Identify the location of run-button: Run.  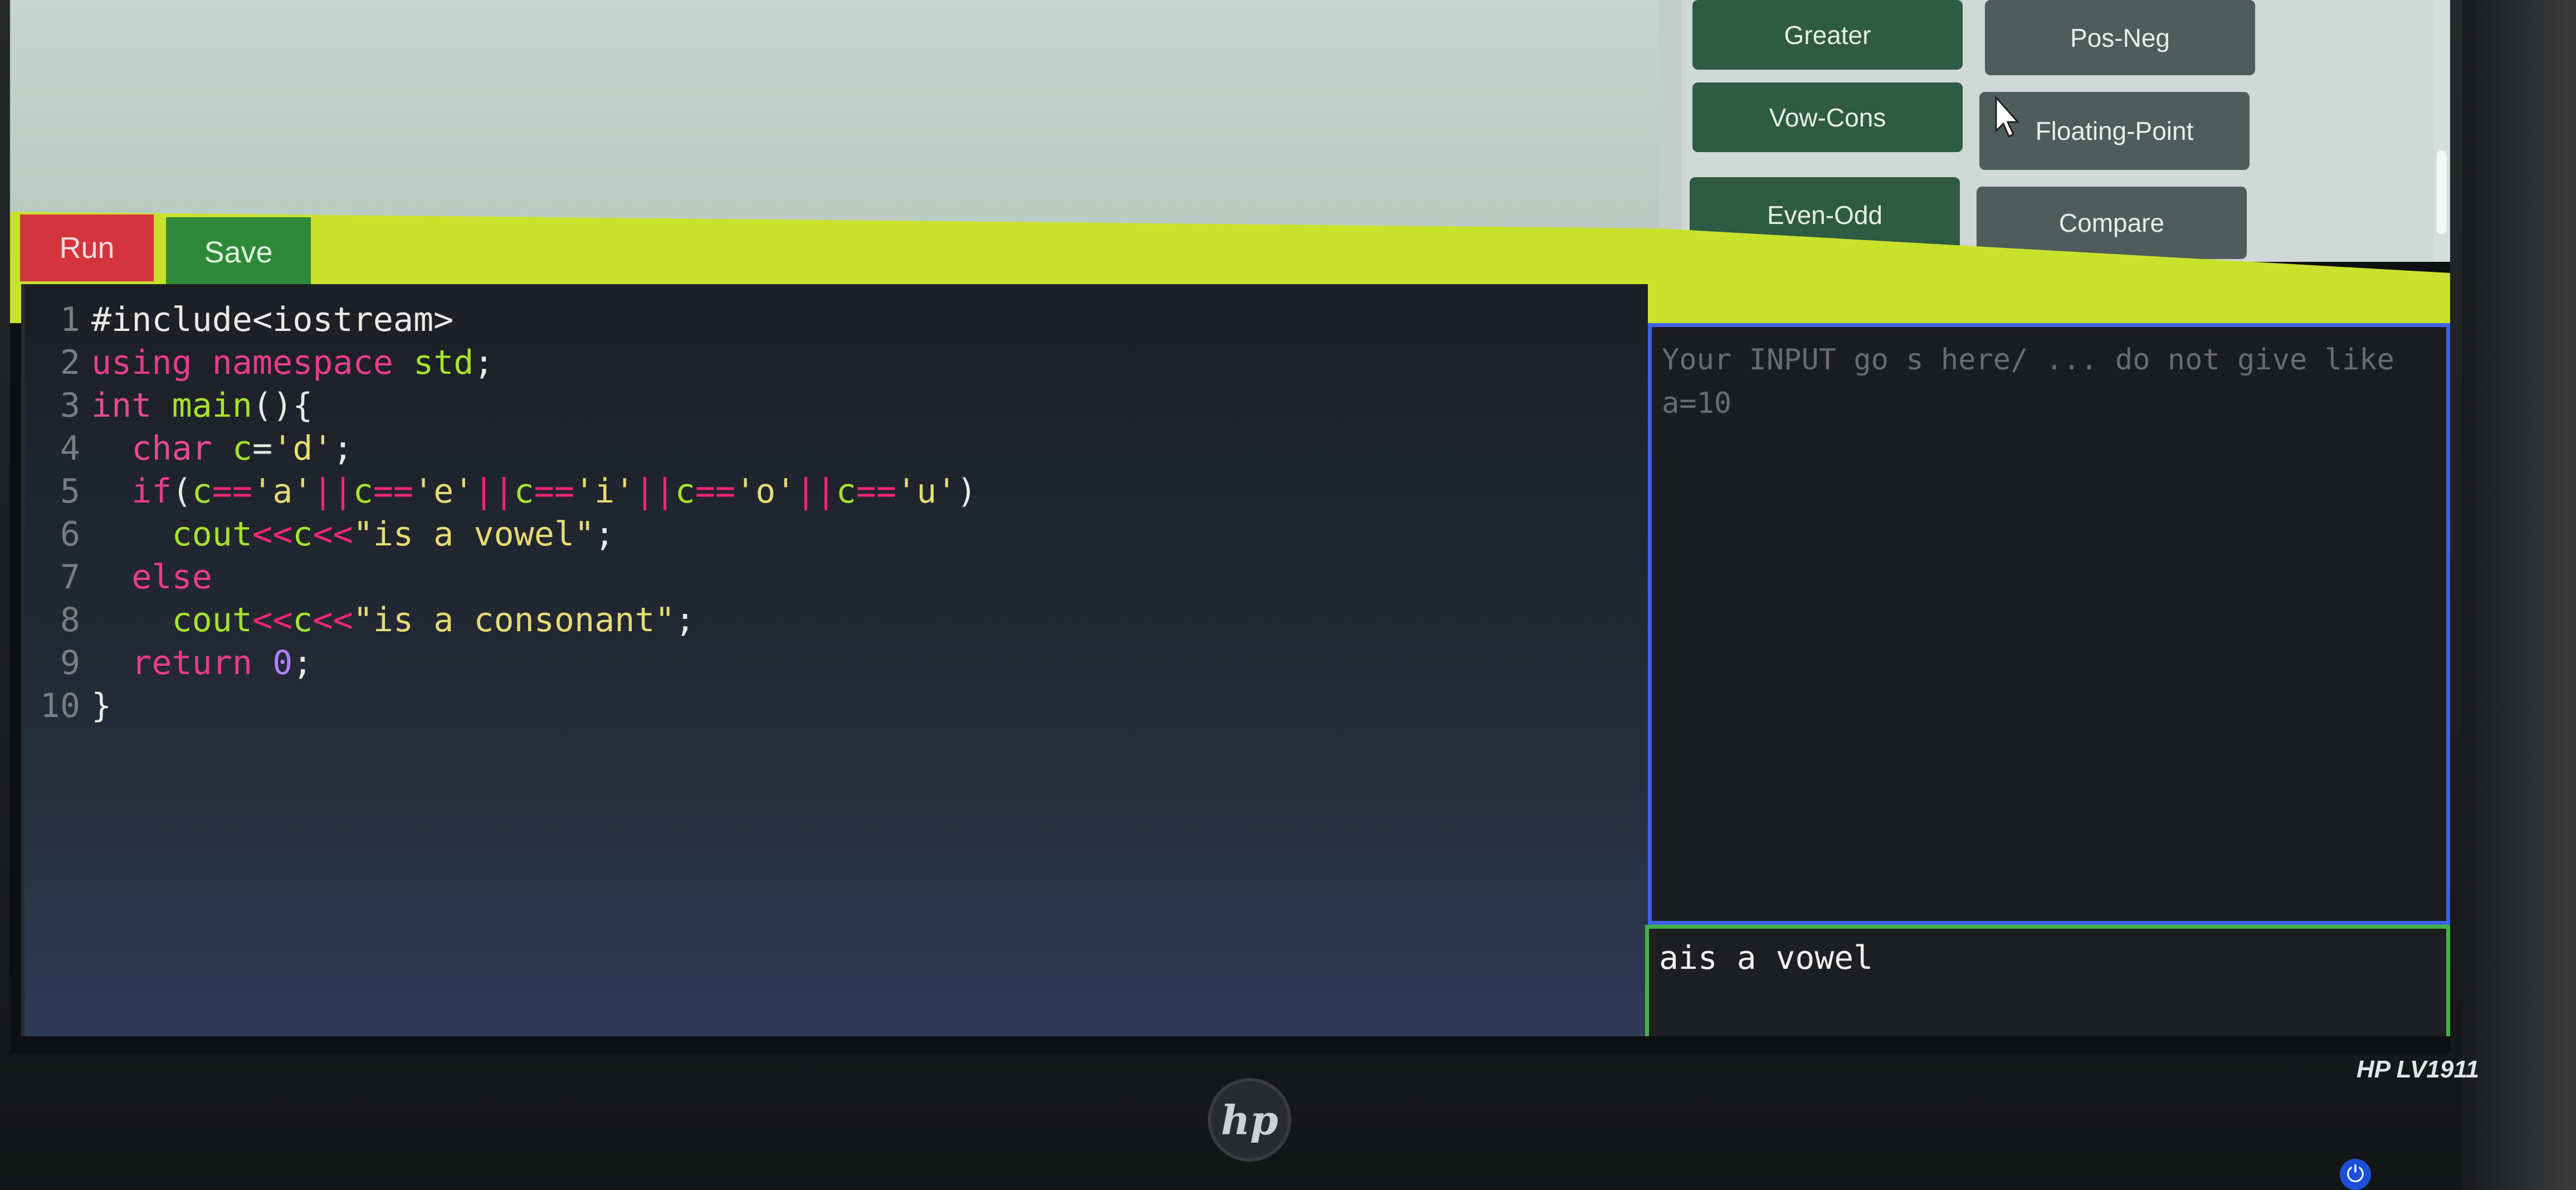
(87, 247).